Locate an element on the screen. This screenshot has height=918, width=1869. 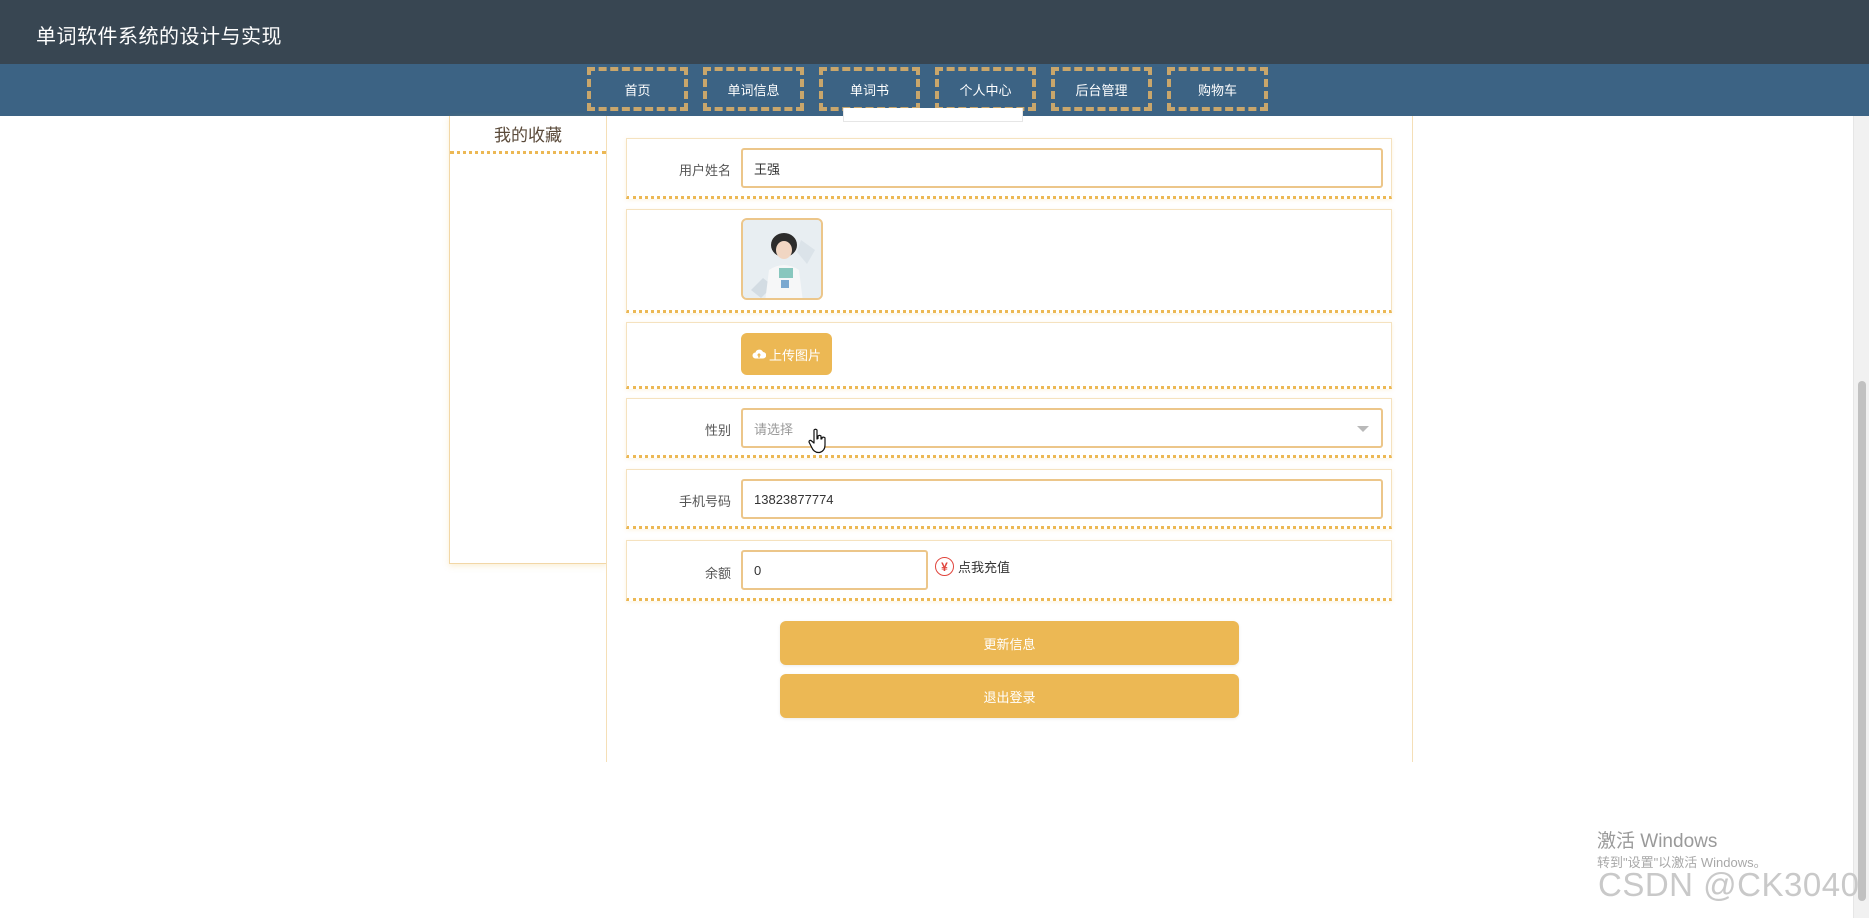
balance-input: 0 is located at coordinates (834, 570).